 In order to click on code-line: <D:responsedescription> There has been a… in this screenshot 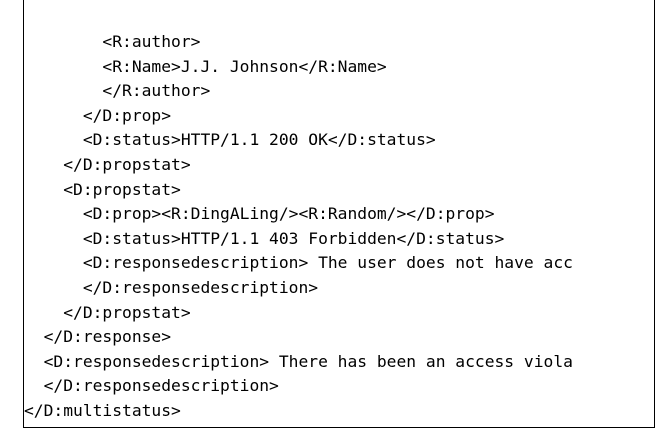, I will do `click(298, 361)`.